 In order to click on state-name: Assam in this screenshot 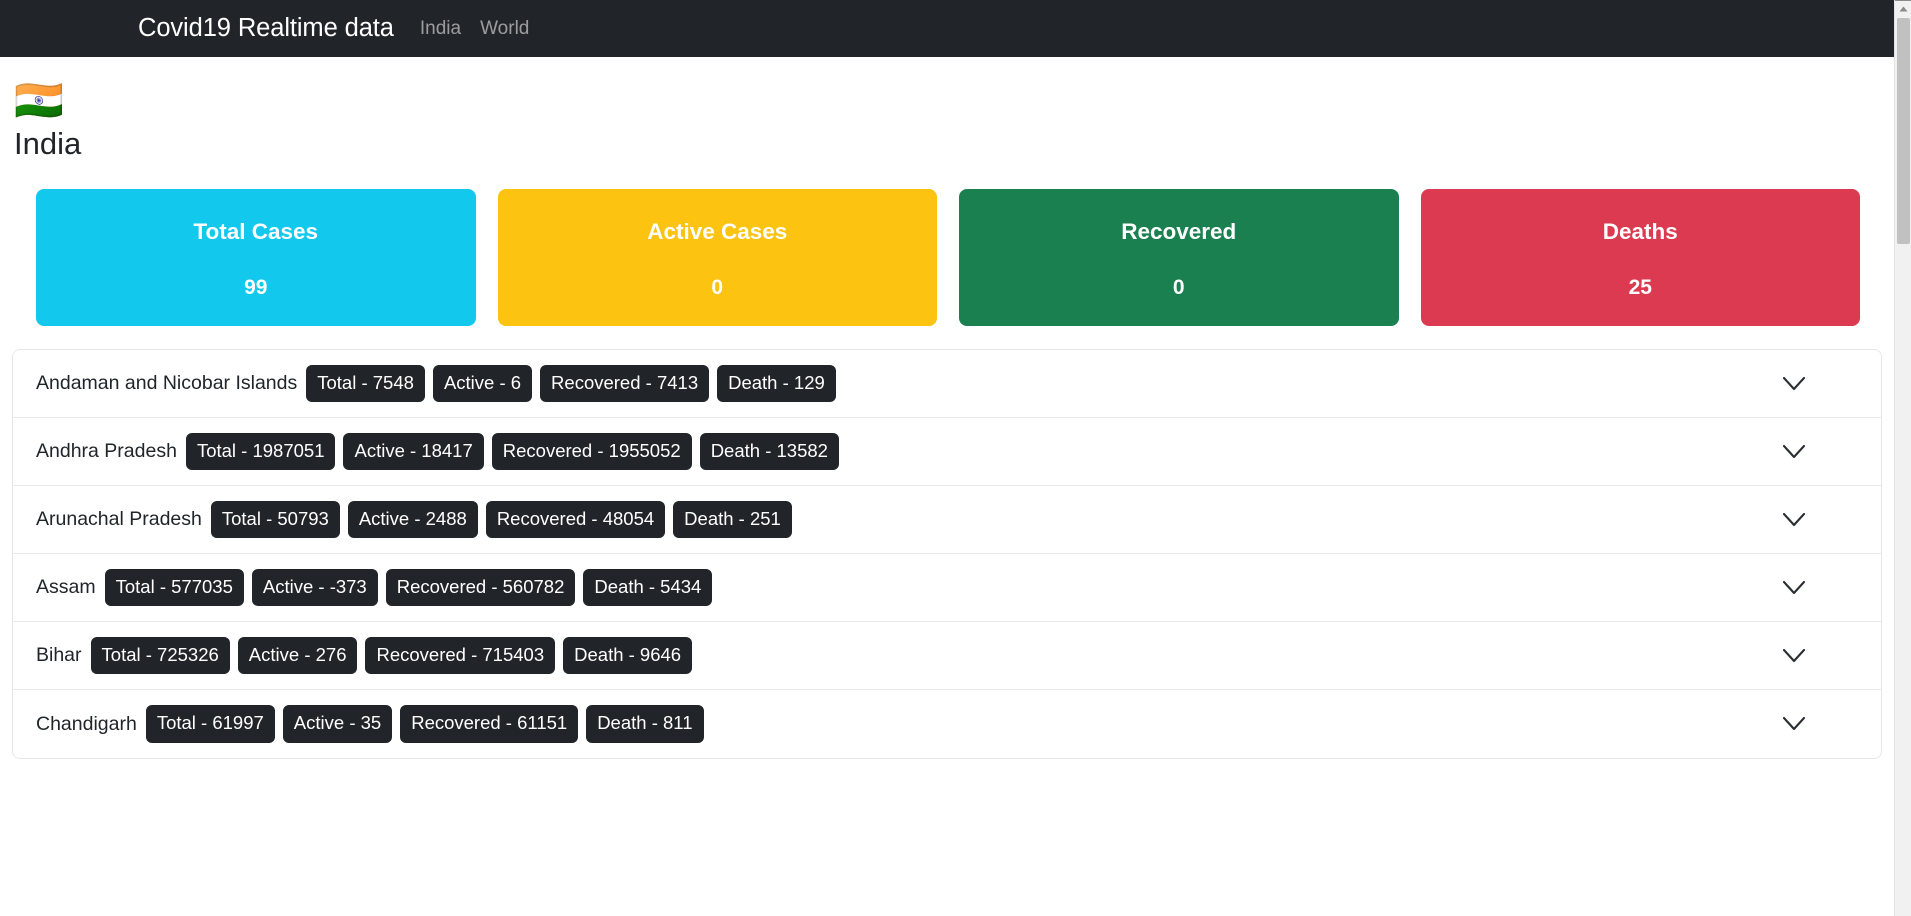, I will do `click(66, 587)`.